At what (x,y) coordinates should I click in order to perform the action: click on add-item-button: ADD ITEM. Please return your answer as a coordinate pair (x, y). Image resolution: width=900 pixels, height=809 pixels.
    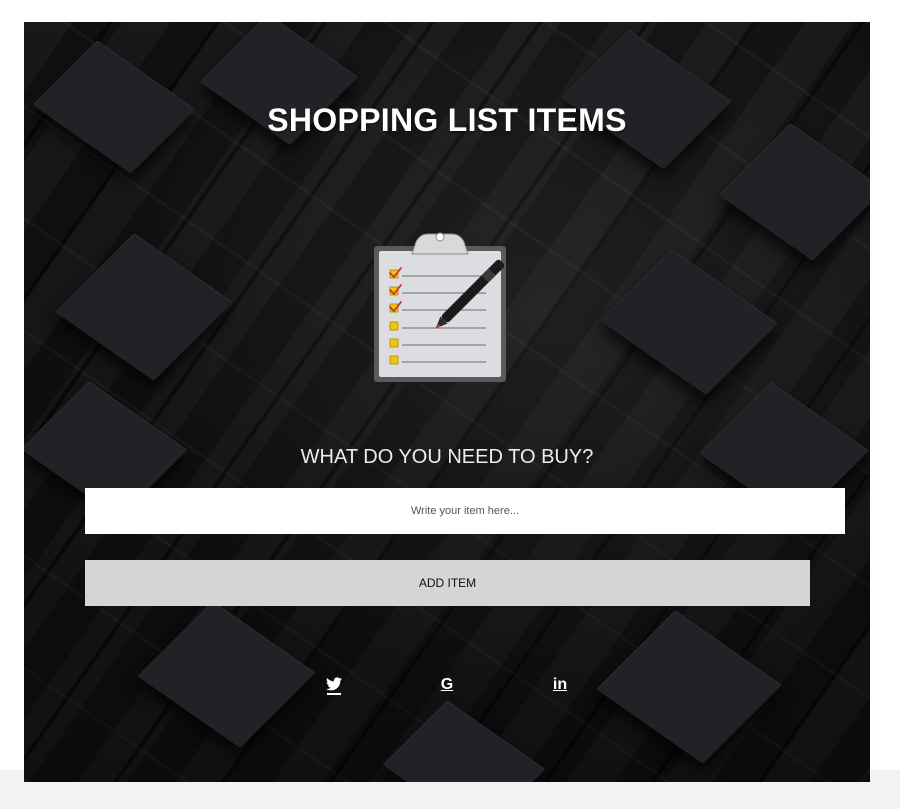
    Looking at the image, I should click on (447, 583).